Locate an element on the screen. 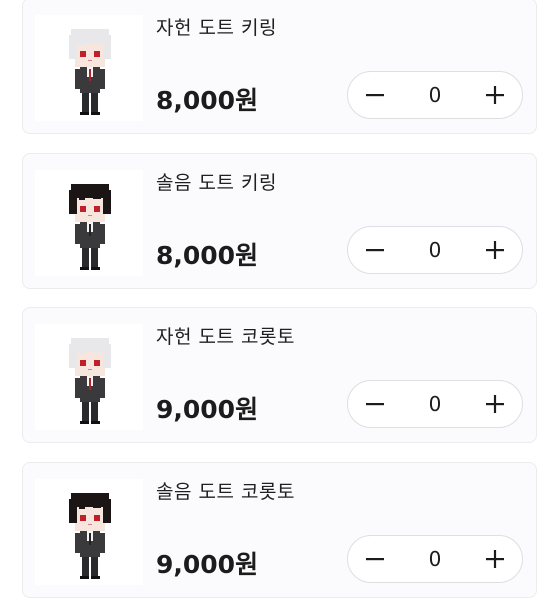  product-name: 솔음 도트 코롯토 is located at coordinates (225, 492).